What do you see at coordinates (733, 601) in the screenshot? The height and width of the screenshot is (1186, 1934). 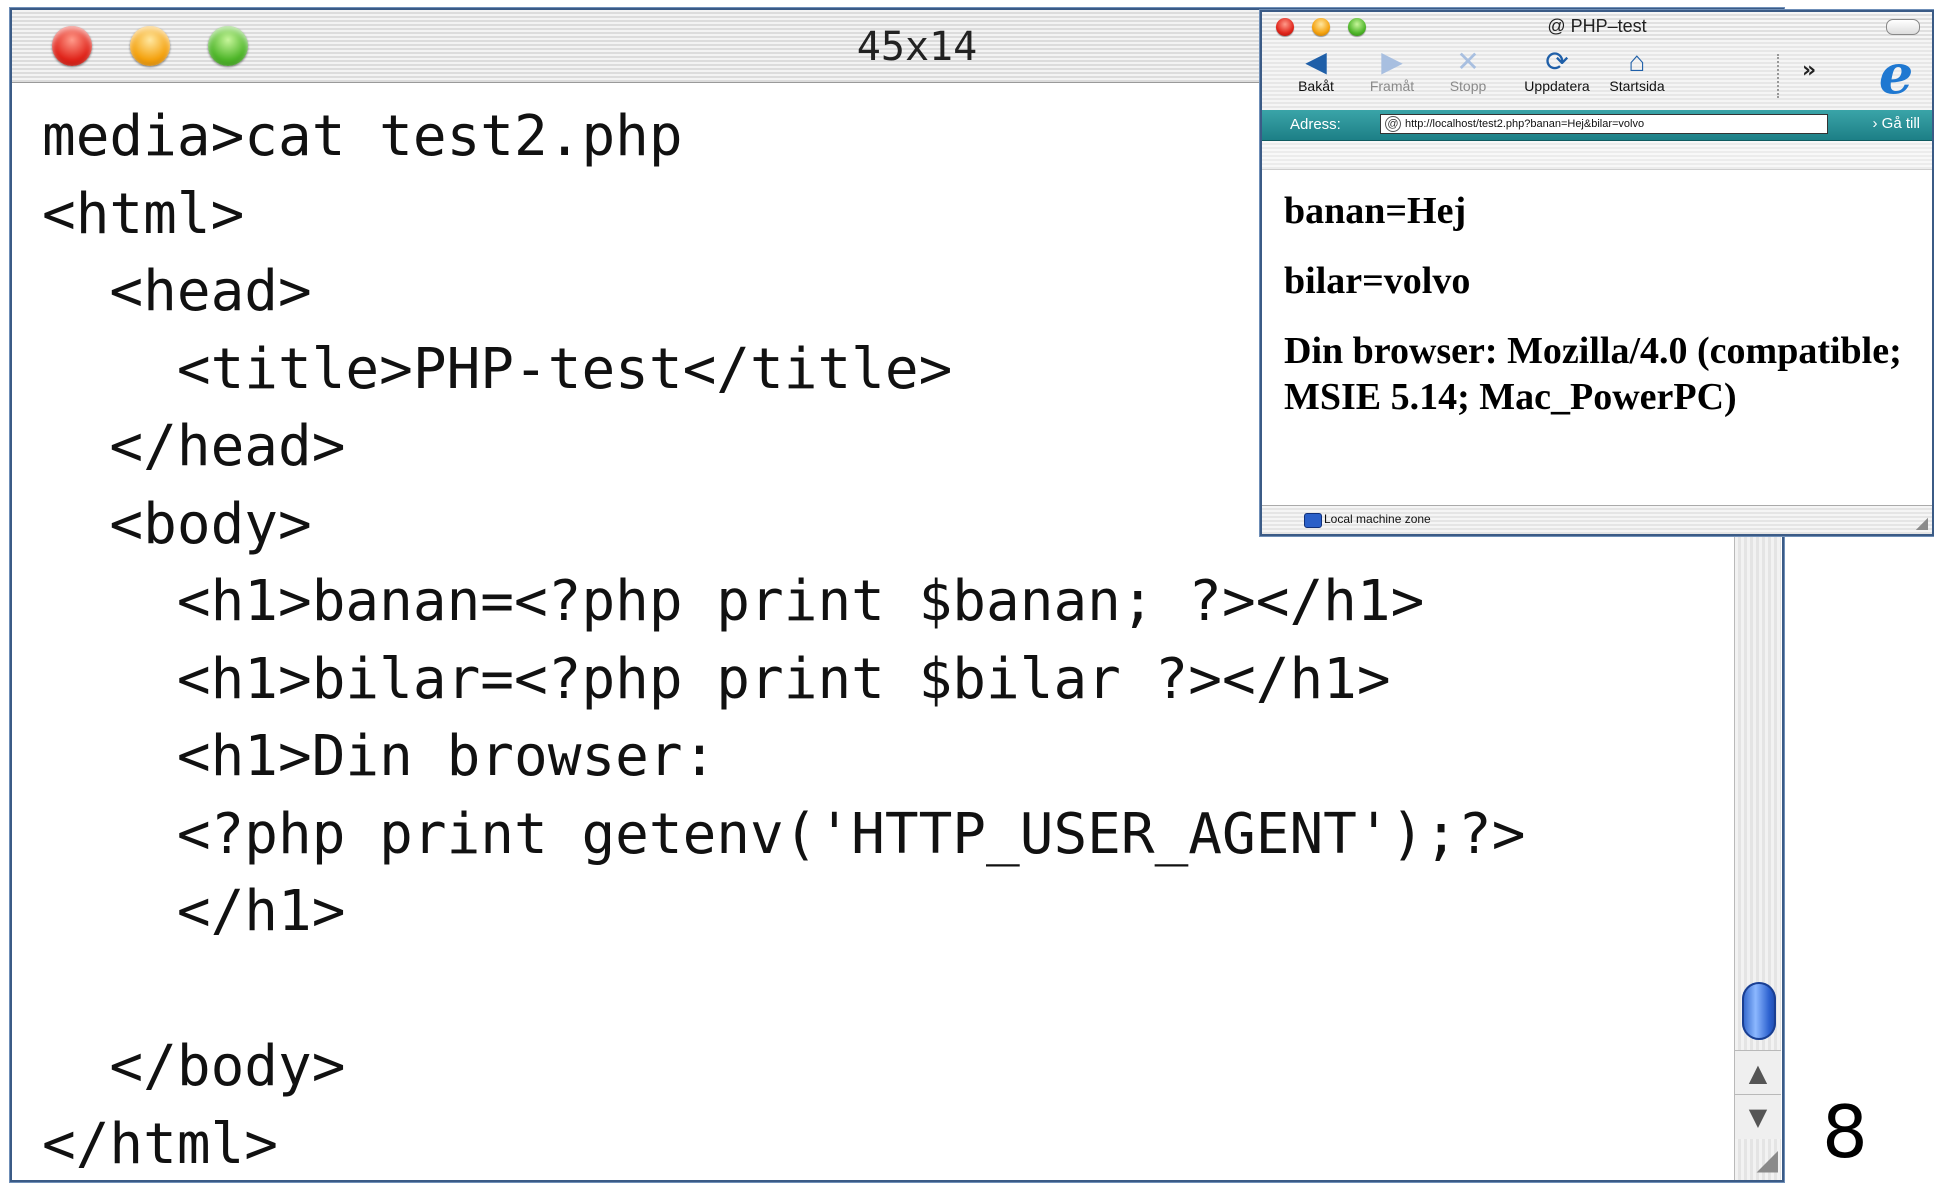 I see `terminal-line: <h1>banan=<?php print $banan; ?></h1>` at bounding box center [733, 601].